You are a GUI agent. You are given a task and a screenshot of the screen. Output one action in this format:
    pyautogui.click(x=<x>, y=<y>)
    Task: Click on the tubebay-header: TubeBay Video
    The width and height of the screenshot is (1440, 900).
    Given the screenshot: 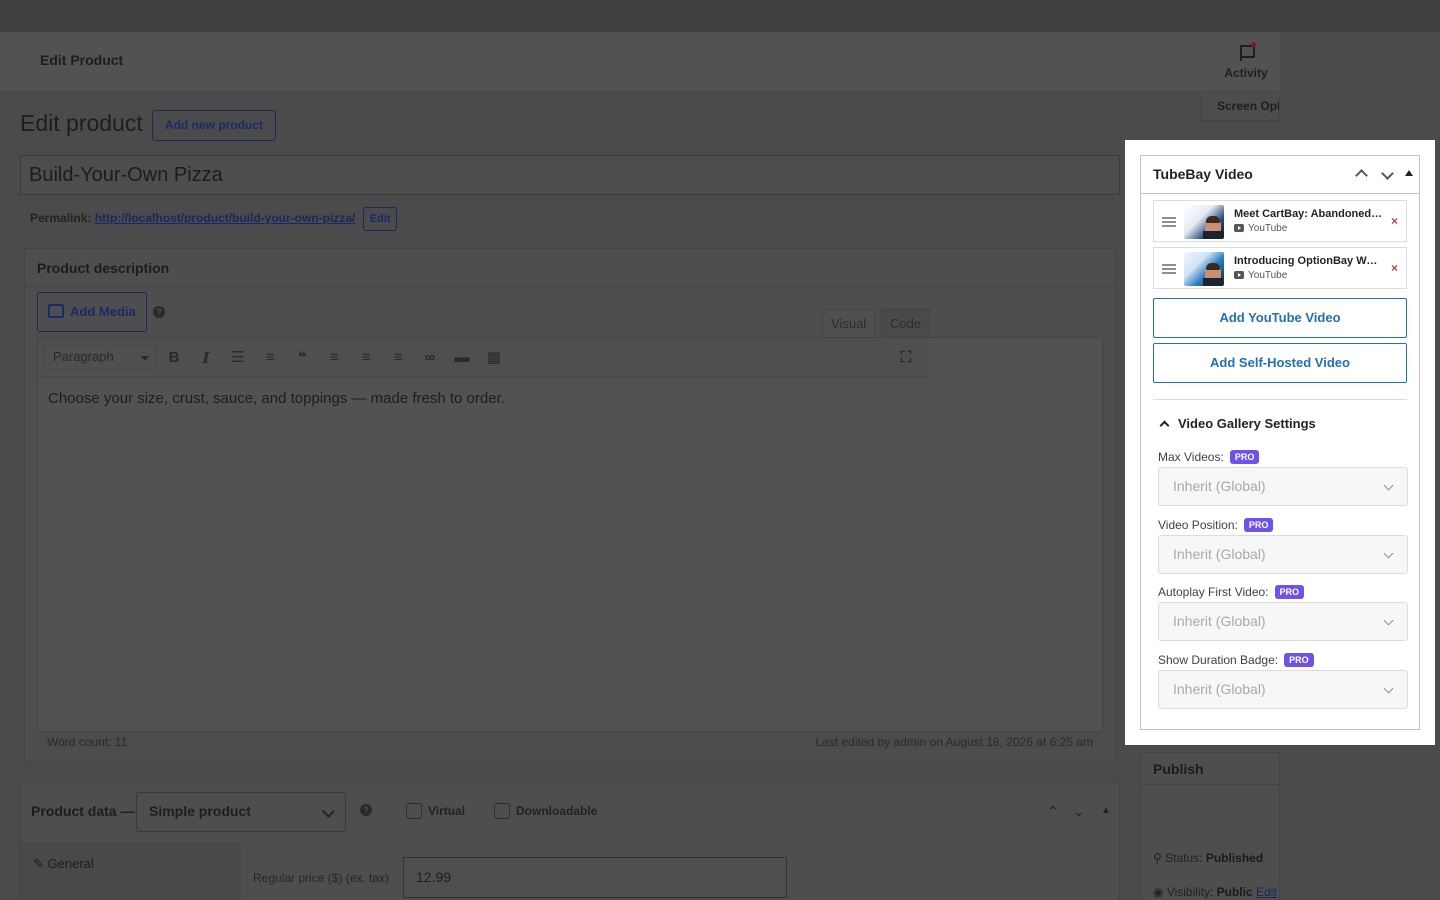 What is the action you would take?
    pyautogui.click(x=1280, y=175)
    